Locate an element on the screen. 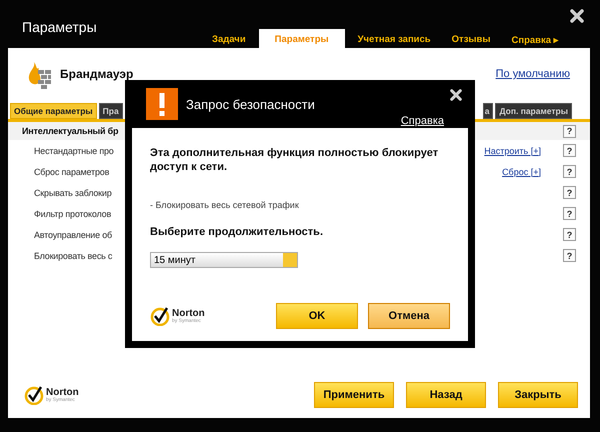 This screenshot has height=432, width=600. default-link: По умолчанию is located at coordinates (533, 74).